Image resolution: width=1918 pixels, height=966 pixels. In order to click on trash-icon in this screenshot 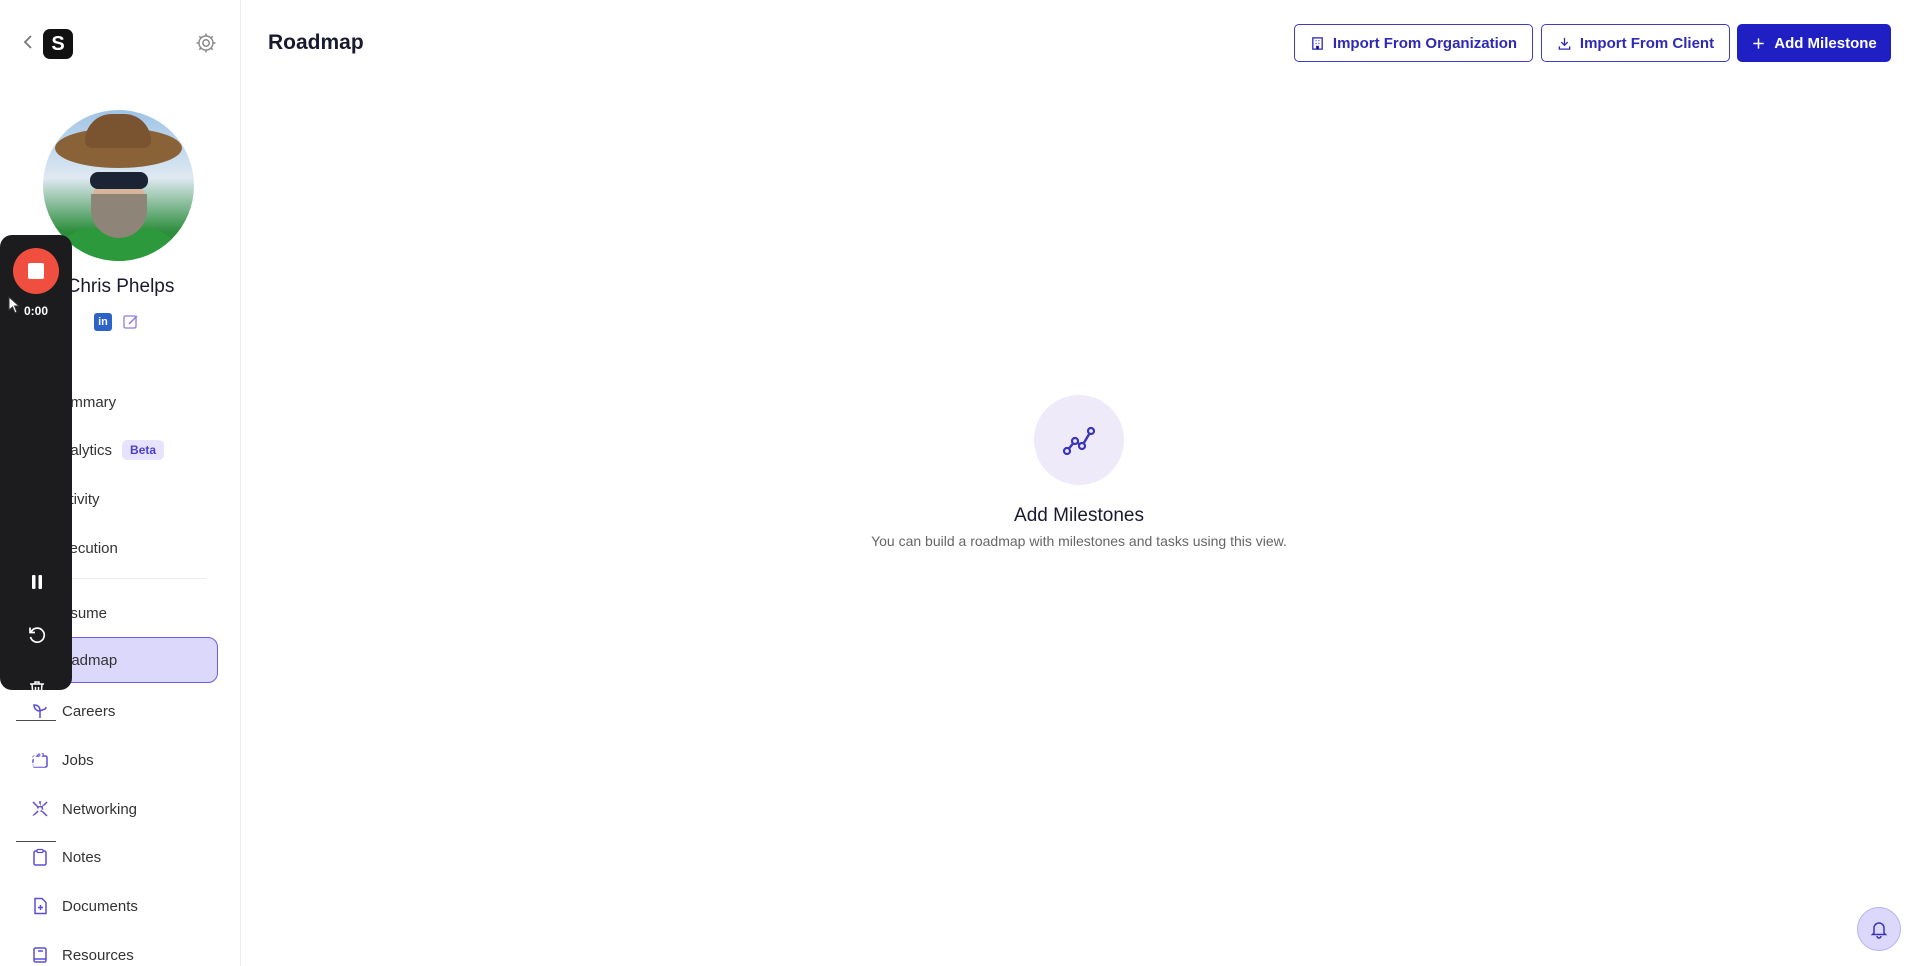, I will do `click(37, 689)`.